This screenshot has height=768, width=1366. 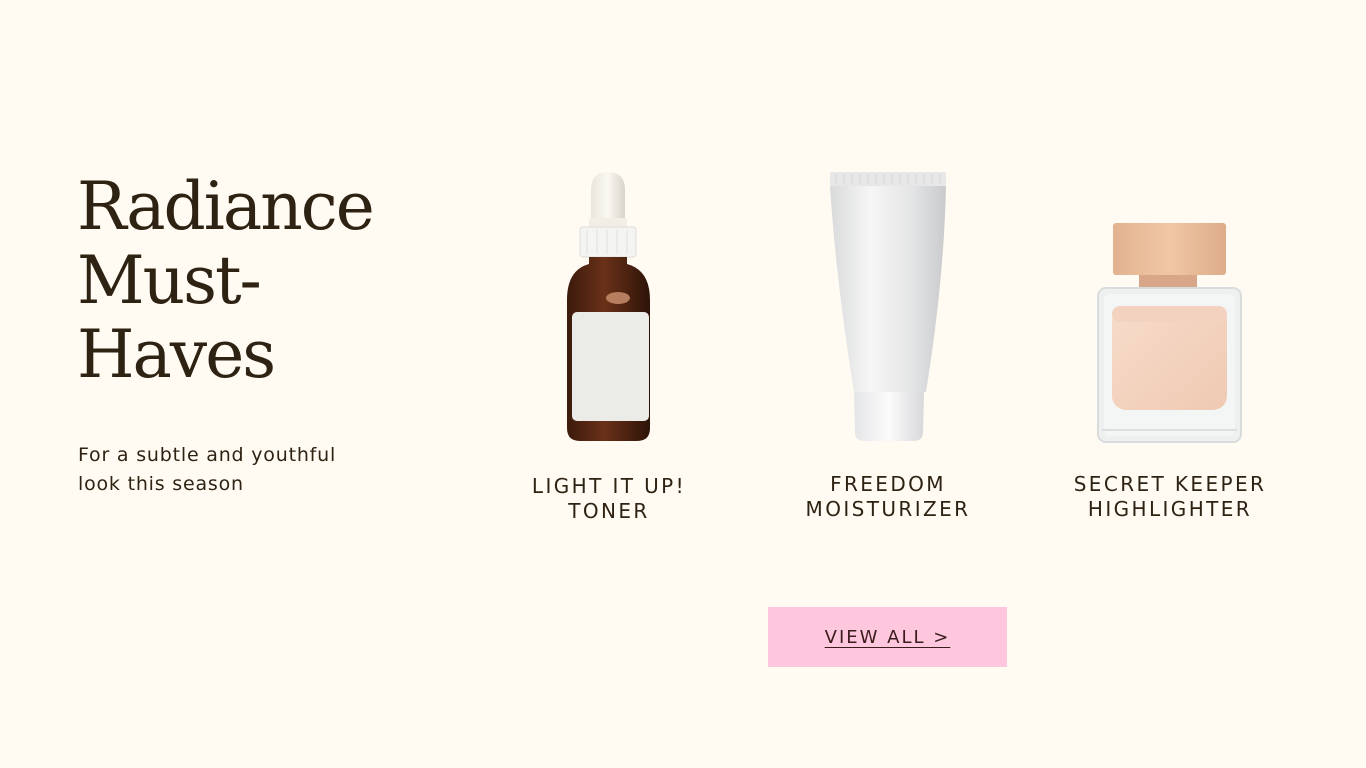 I want to click on page-title: Radiance Must- Haves, so click(x=247, y=281).